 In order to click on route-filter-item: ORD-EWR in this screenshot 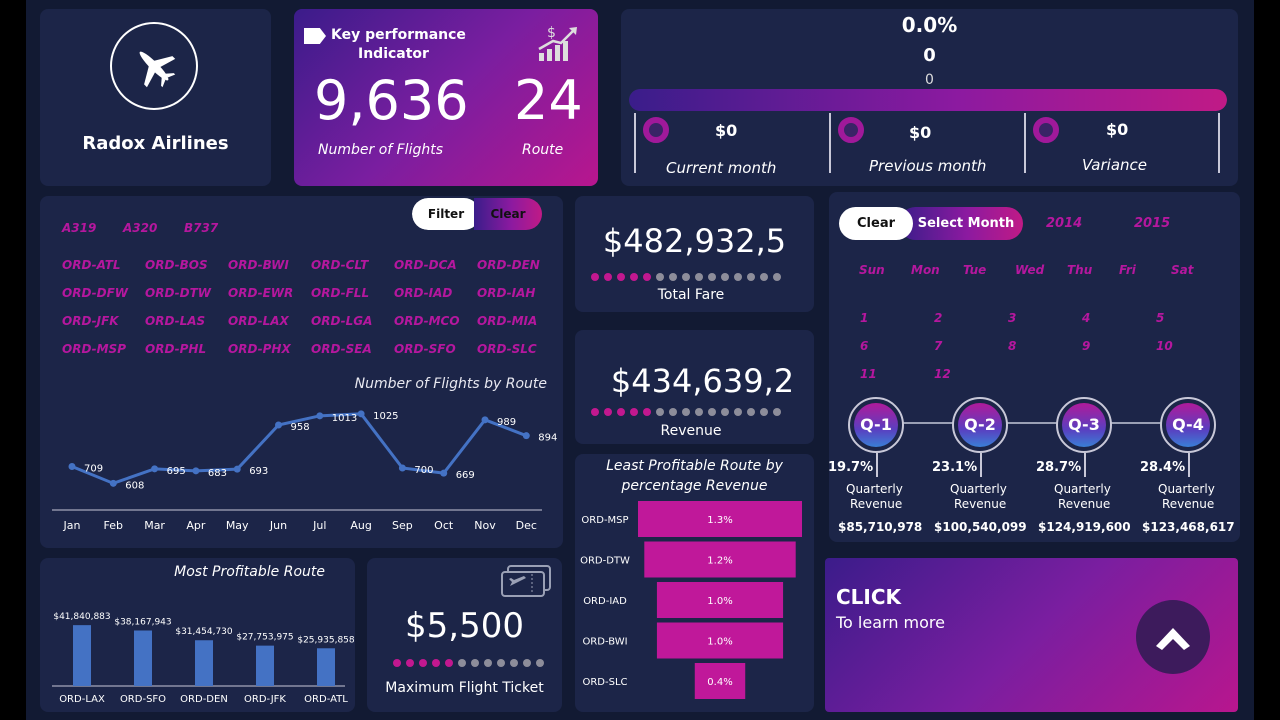, I will do `click(260, 293)`.